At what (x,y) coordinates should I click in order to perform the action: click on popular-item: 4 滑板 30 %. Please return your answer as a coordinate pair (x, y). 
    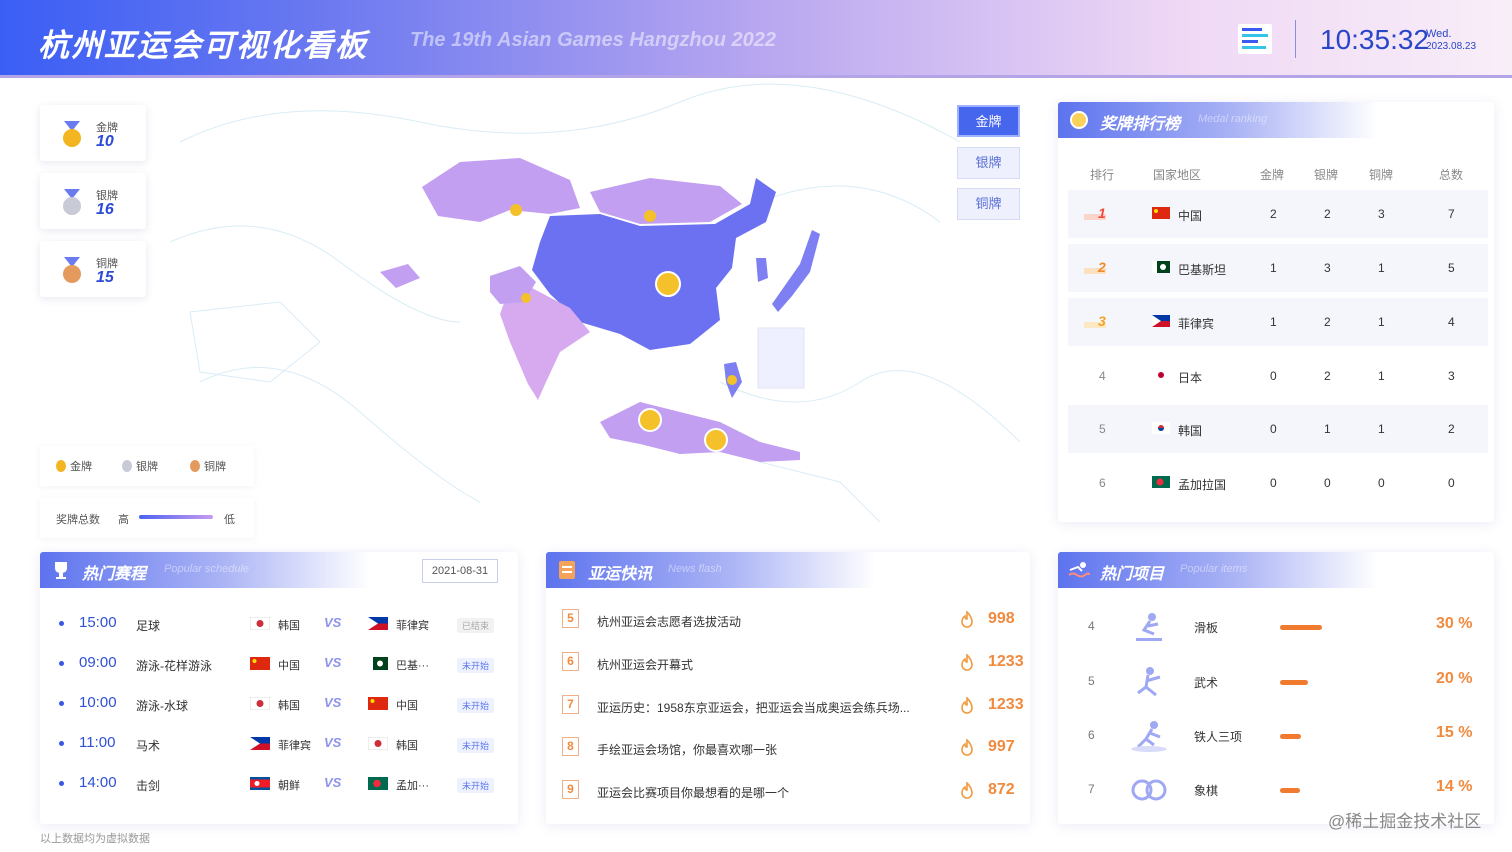
    Looking at the image, I should click on (1278, 627).